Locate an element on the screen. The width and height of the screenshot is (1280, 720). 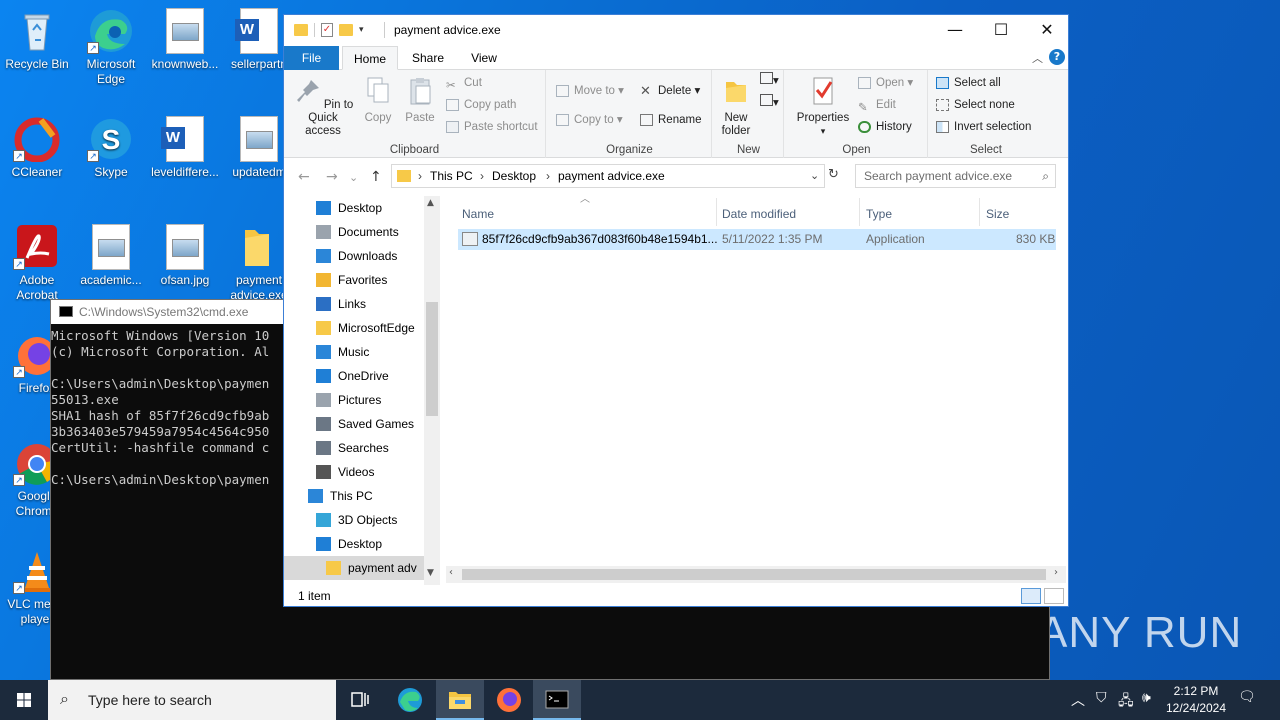
minimize-button: — is located at coordinates (955, 30).